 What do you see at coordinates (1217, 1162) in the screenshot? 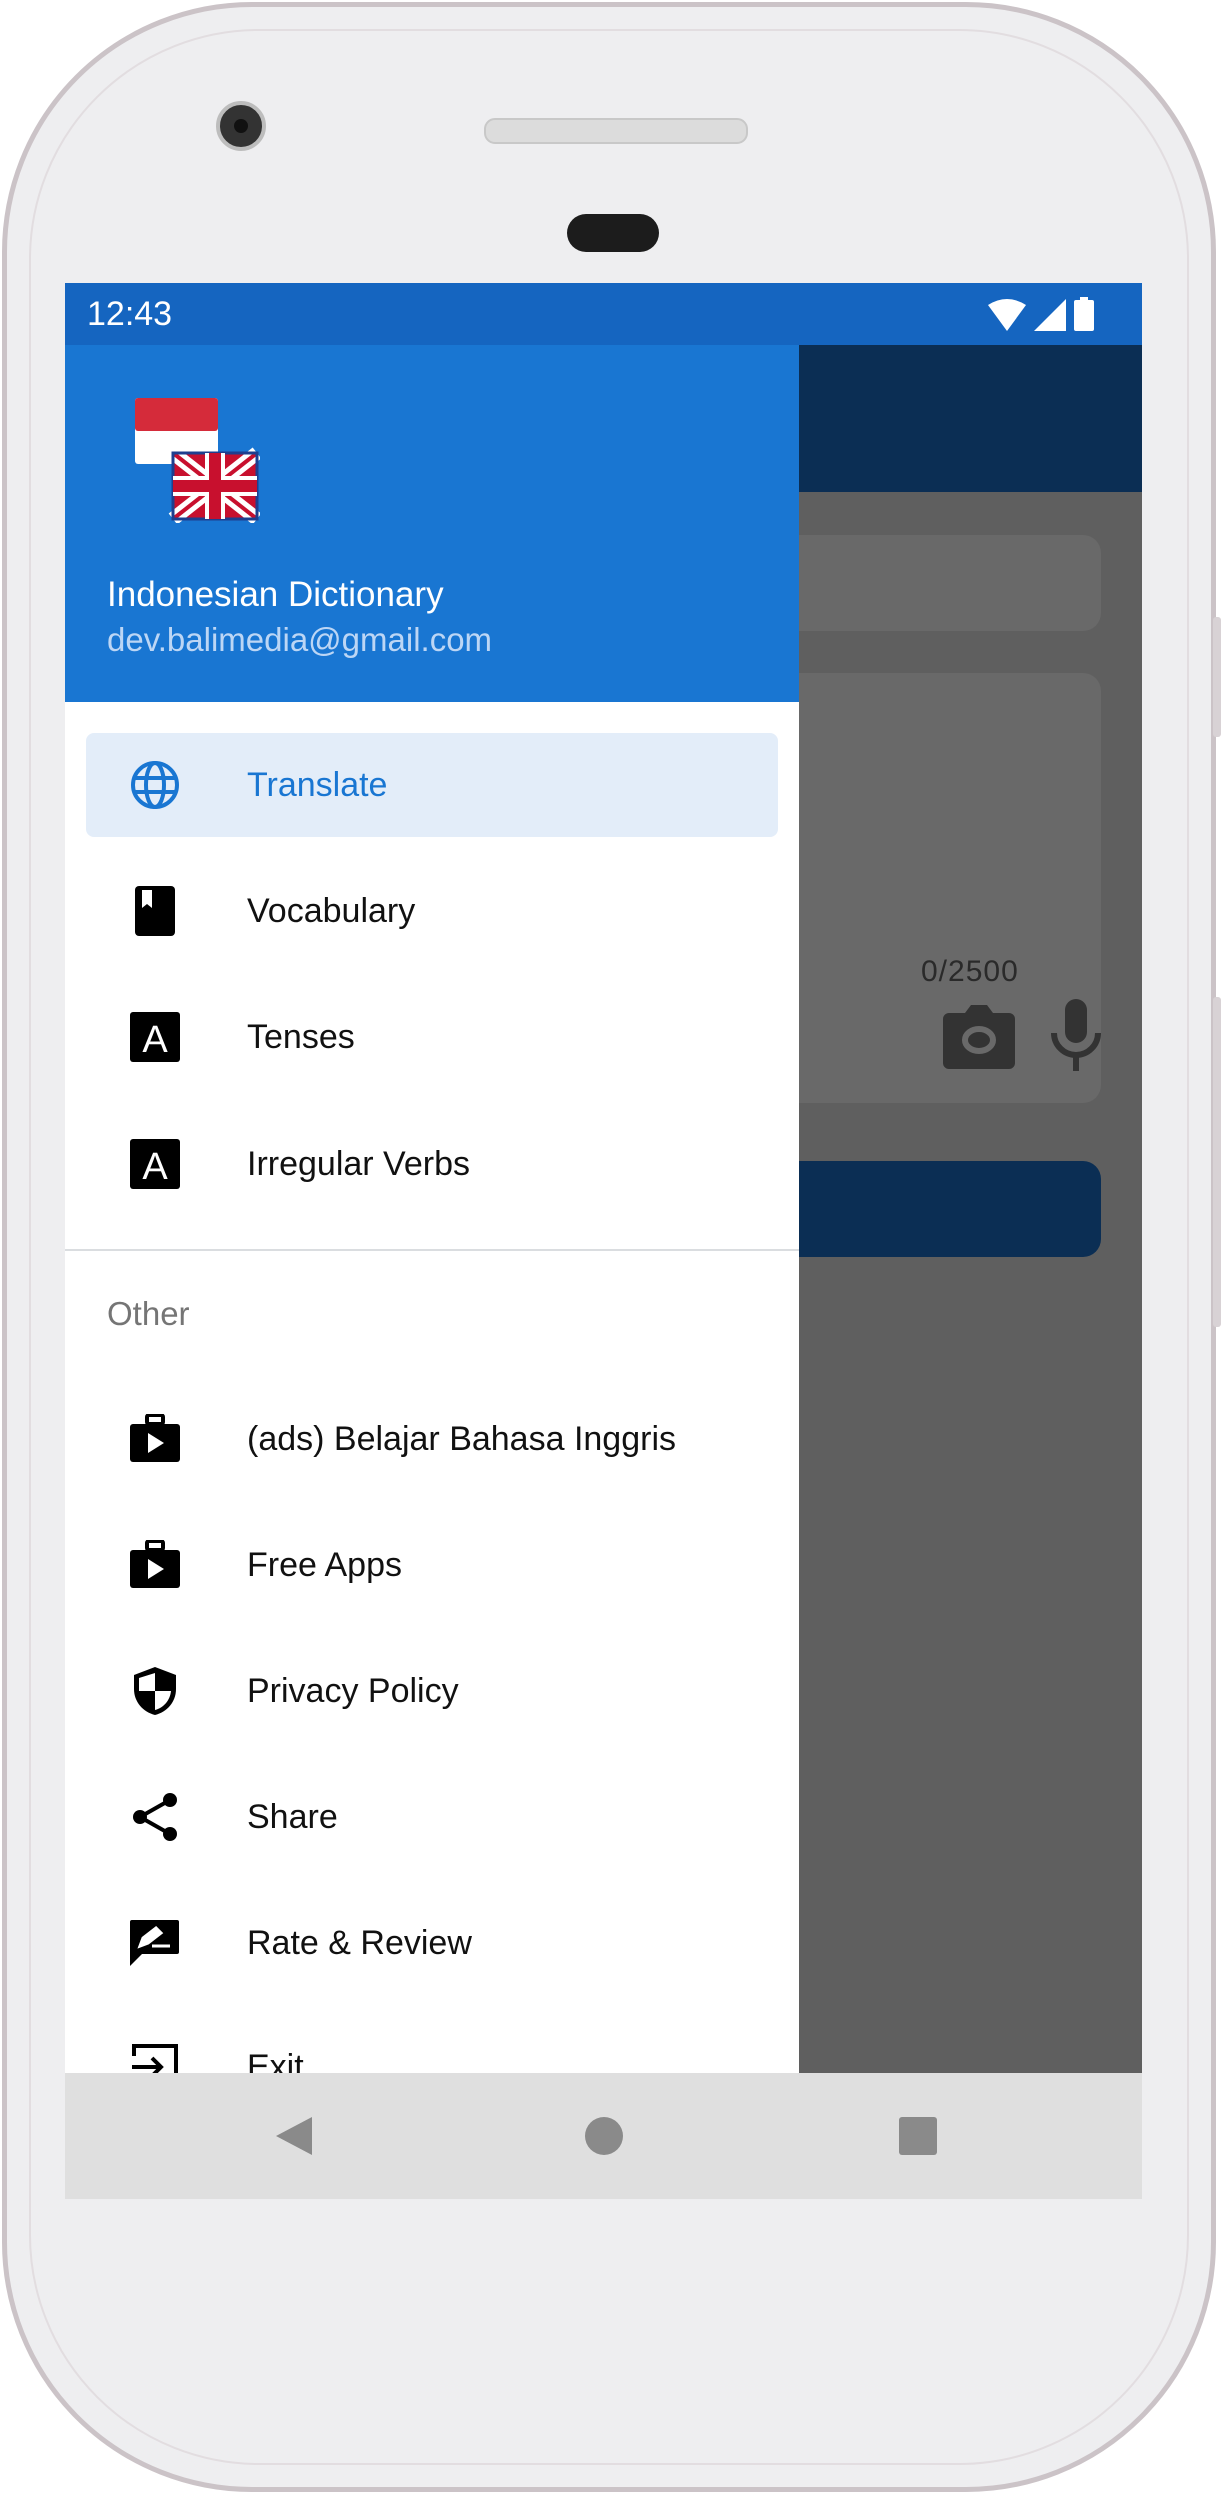
I see `power-button` at bounding box center [1217, 1162].